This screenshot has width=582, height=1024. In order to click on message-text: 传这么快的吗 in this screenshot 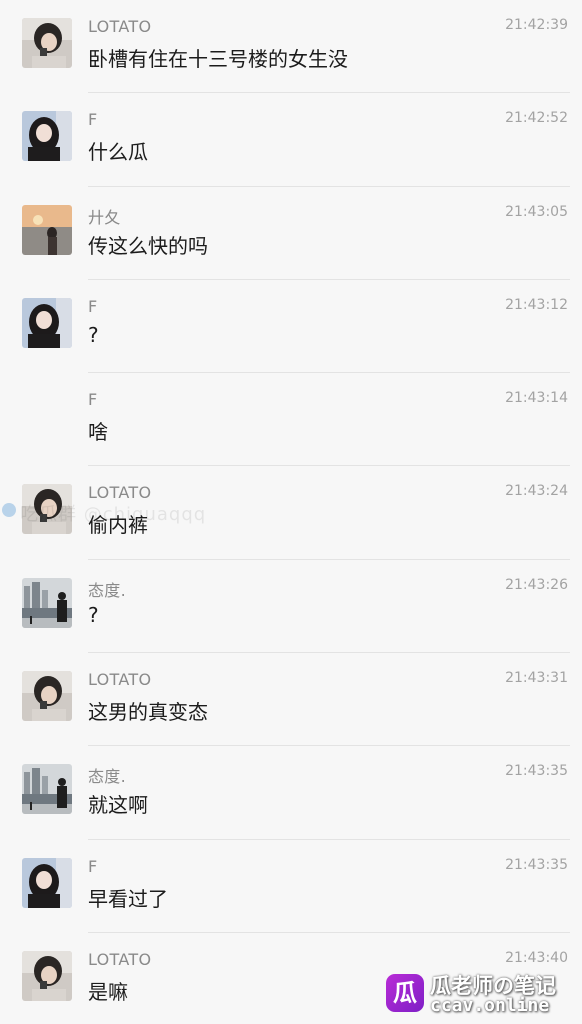, I will do `click(148, 245)`.